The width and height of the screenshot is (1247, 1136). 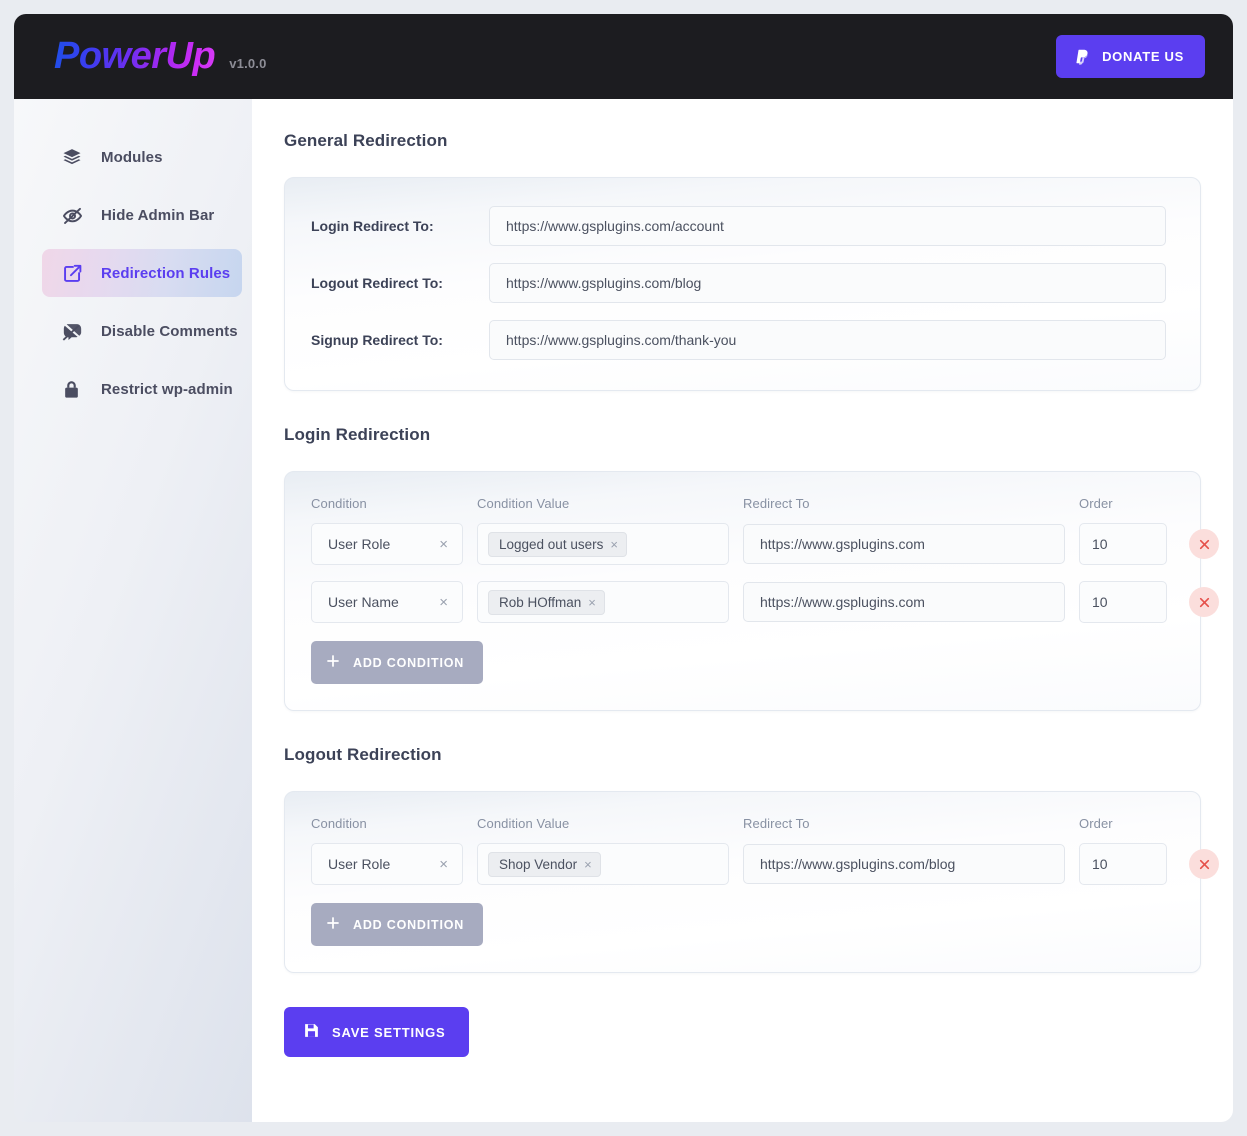 What do you see at coordinates (827, 283) in the screenshot?
I see `logout-redirect-input` at bounding box center [827, 283].